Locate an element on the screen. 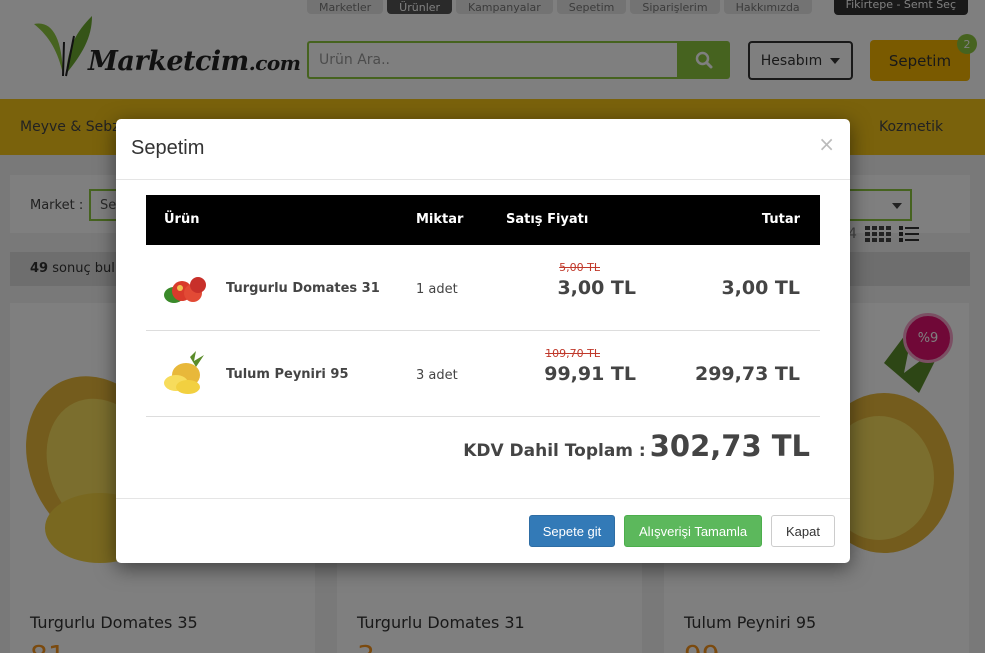 The height and width of the screenshot is (653, 985). item-qty: 3 adet is located at coordinates (437, 375).